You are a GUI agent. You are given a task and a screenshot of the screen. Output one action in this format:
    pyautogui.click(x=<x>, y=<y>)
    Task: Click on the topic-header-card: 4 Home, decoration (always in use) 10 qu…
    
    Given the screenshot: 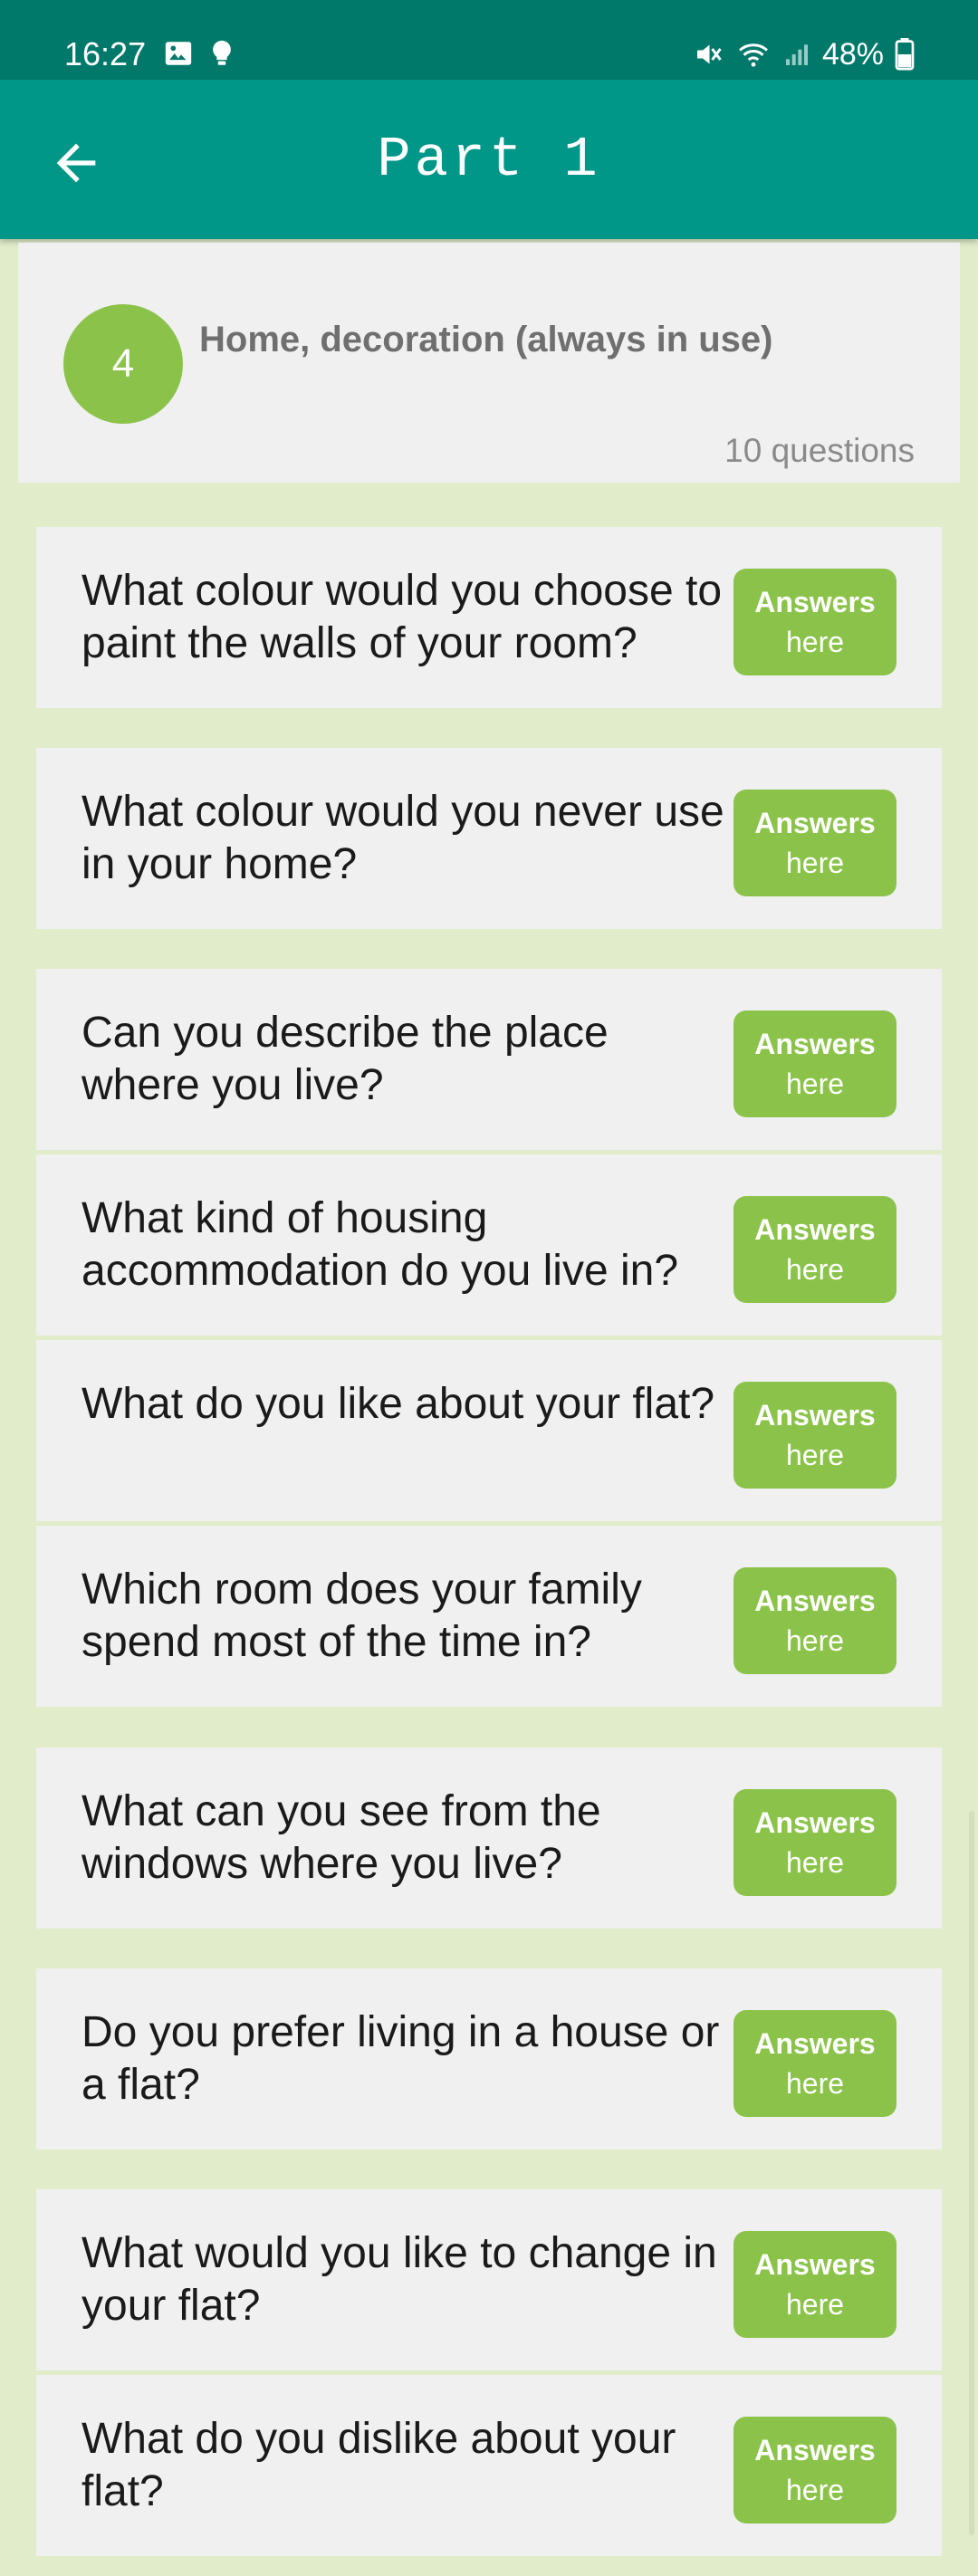 What is the action you would take?
    pyautogui.click(x=489, y=363)
    